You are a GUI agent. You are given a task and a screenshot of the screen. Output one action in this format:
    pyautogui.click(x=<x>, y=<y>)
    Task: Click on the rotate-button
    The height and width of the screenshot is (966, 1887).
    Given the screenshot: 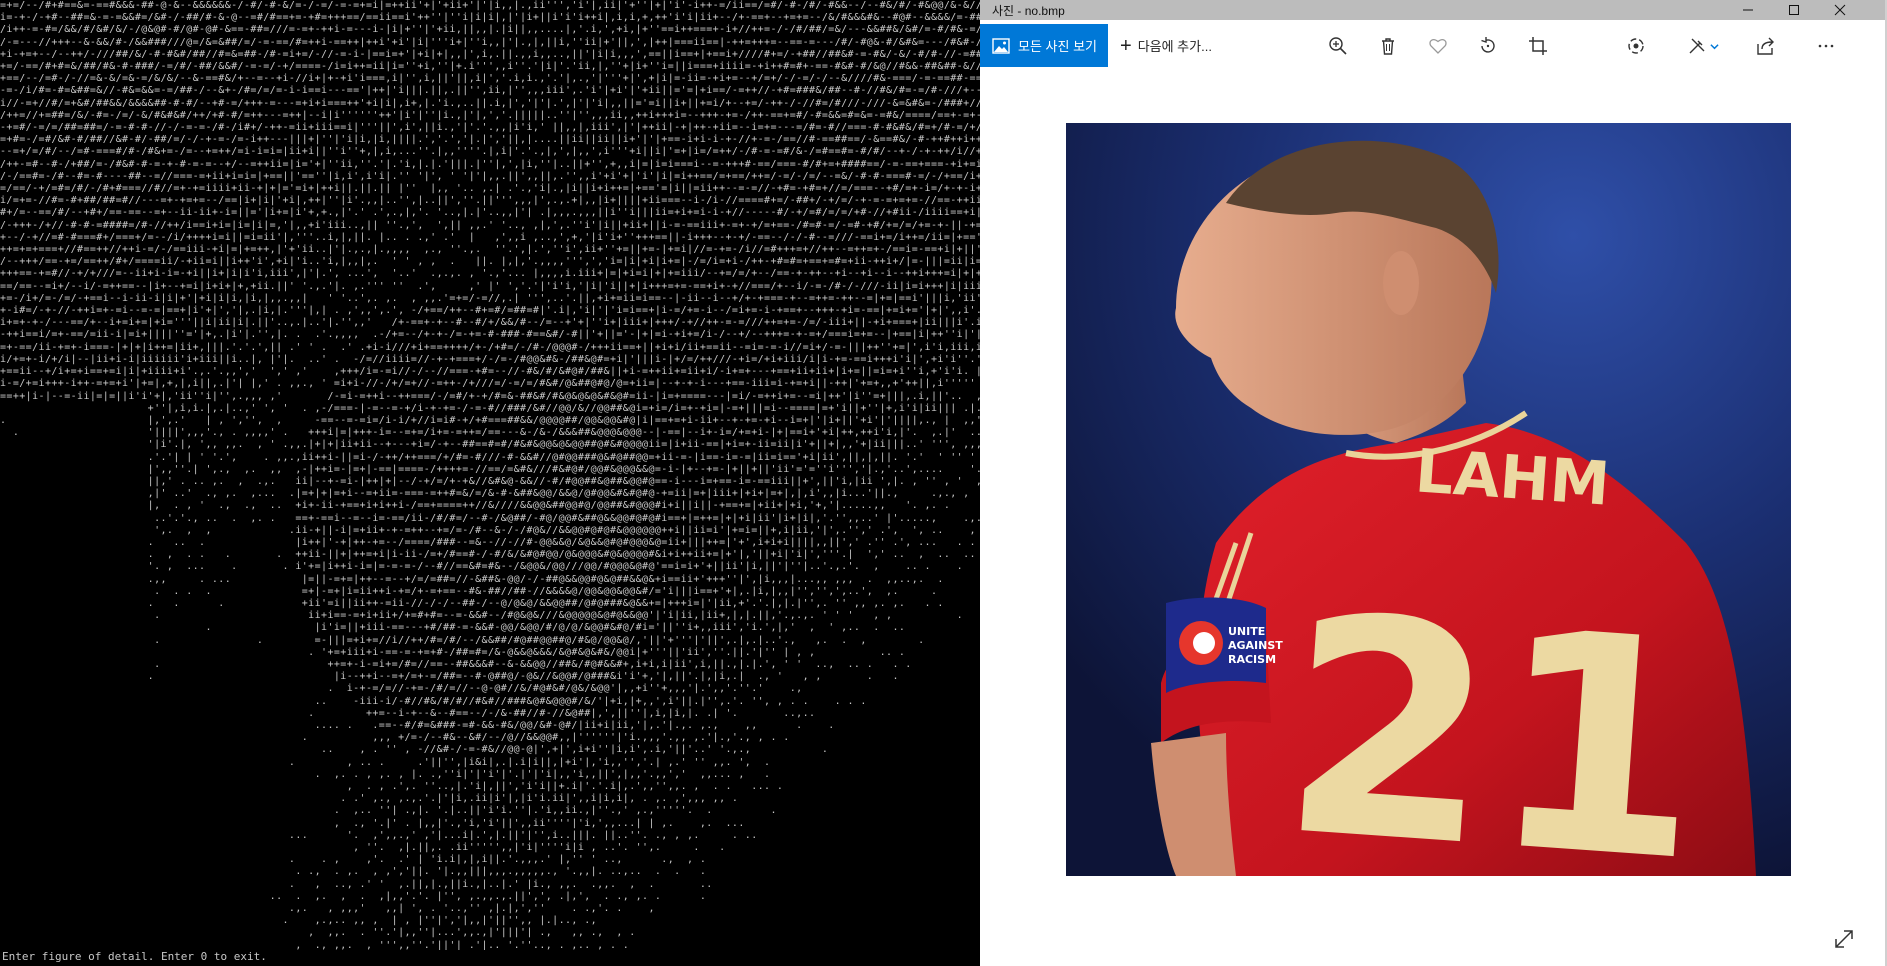 What is the action you would take?
    pyautogui.click(x=1488, y=46)
    